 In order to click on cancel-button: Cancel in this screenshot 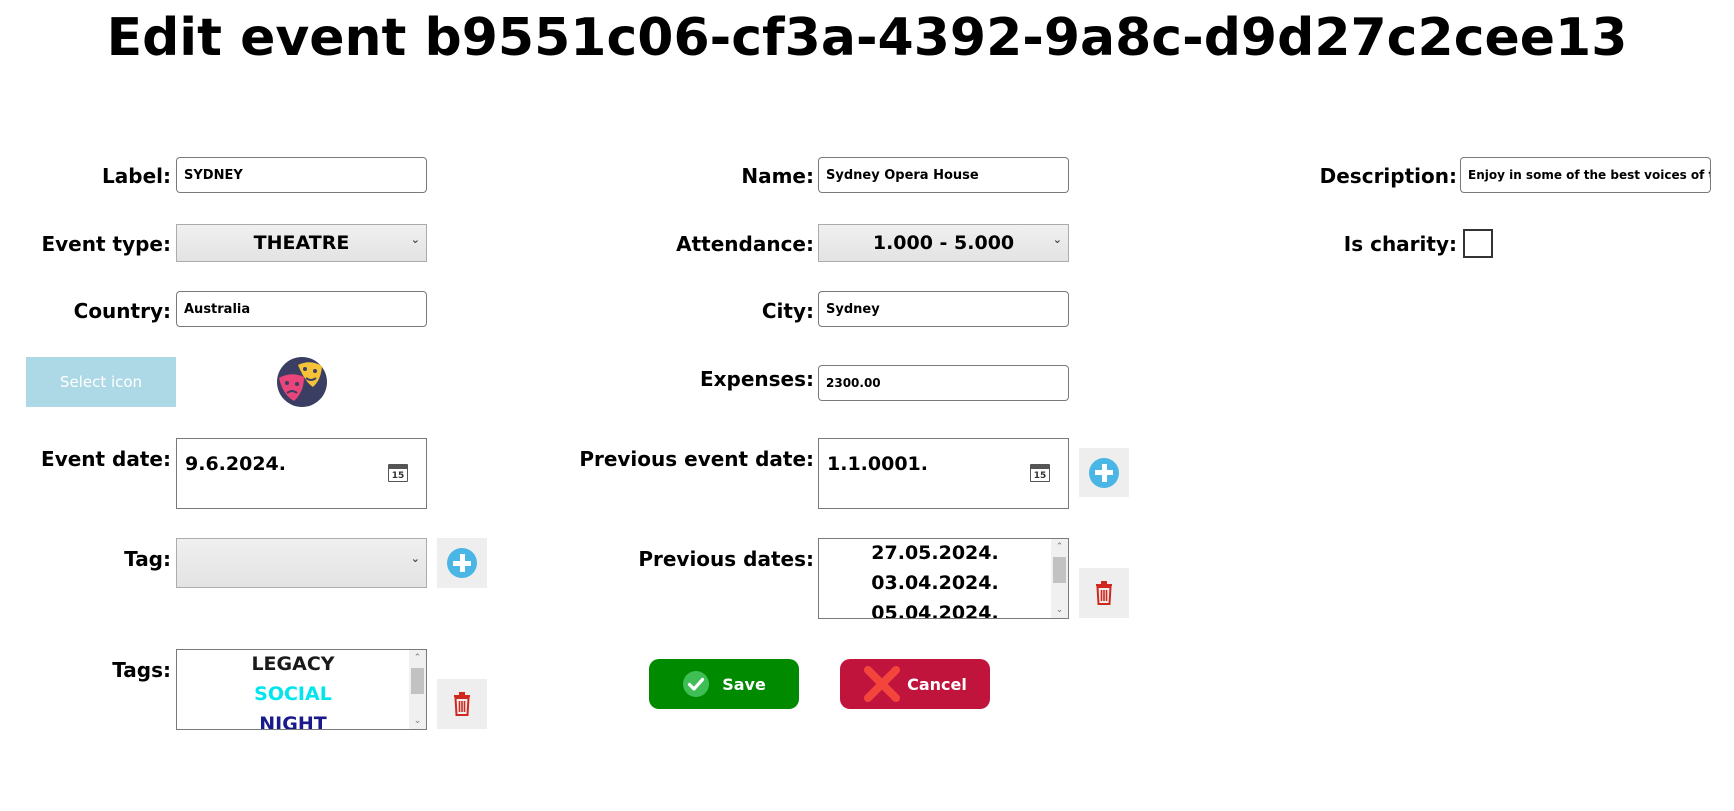, I will do `click(915, 684)`.